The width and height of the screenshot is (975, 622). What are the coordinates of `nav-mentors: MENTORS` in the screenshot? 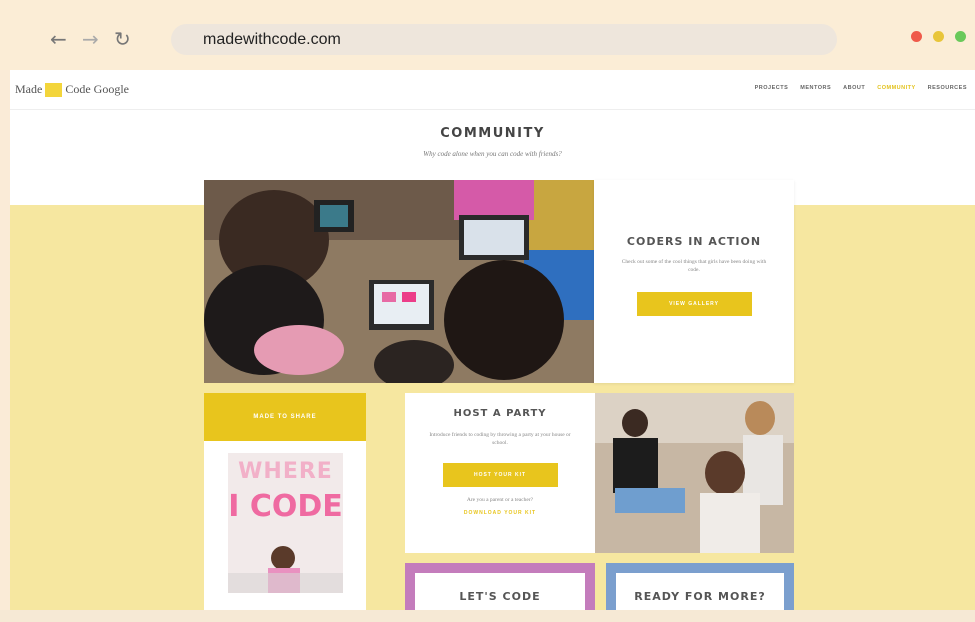 It's located at (815, 88).